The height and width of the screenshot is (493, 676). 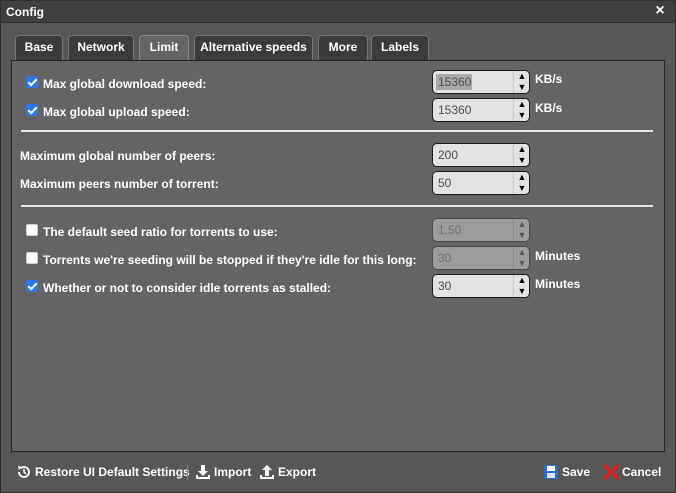 I want to click on idle-stop-checkbox, so click(x=32, y=258).